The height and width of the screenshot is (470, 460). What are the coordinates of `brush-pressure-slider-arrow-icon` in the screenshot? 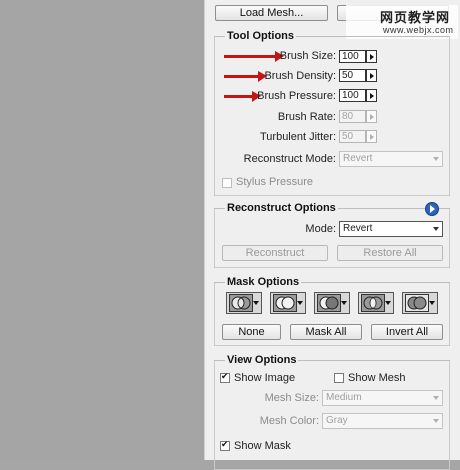 It's located at (371, 95).